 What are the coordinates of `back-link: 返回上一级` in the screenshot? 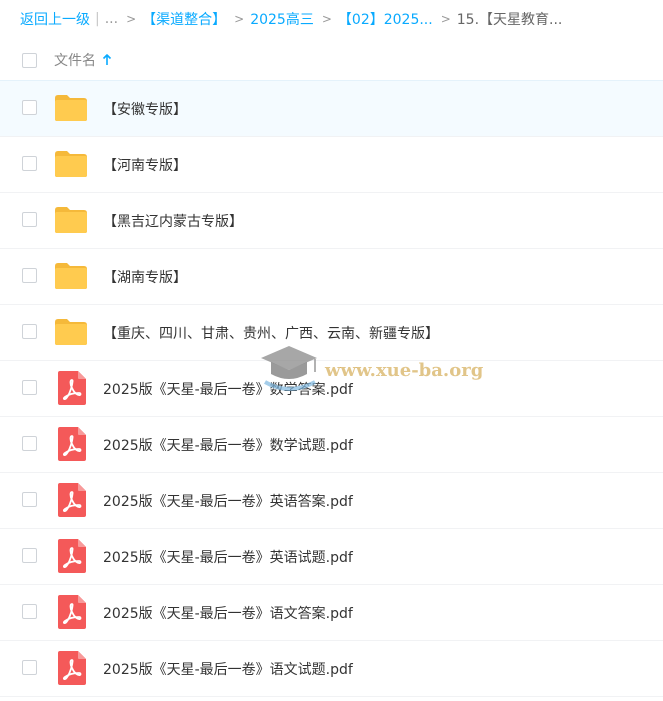 It's located at (55, 19).